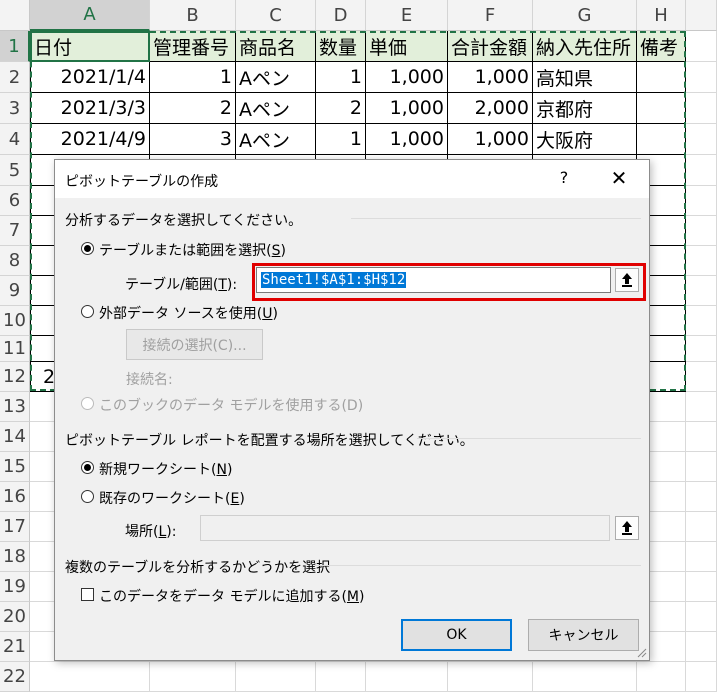 The width and height of the screenshot is (717, 692). I want to click on row-header-8: 8, so click(15, 261).